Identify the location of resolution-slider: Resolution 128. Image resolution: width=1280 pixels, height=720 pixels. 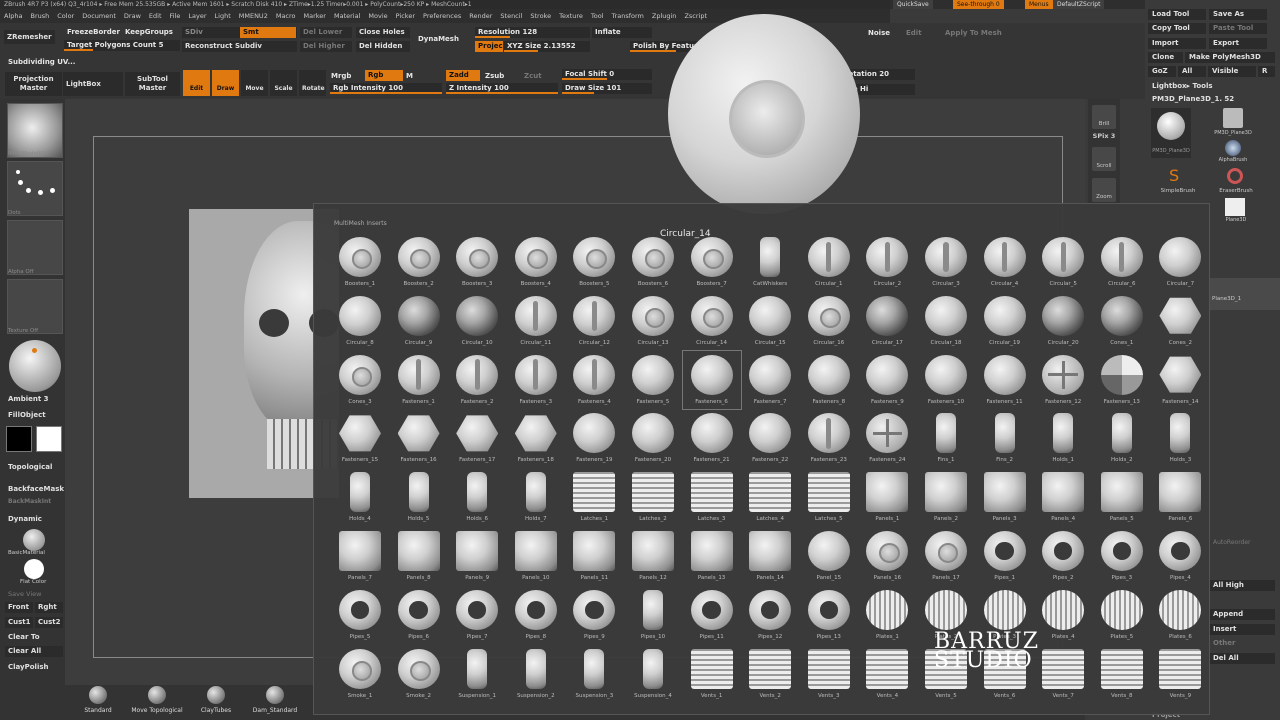
(532, 32).